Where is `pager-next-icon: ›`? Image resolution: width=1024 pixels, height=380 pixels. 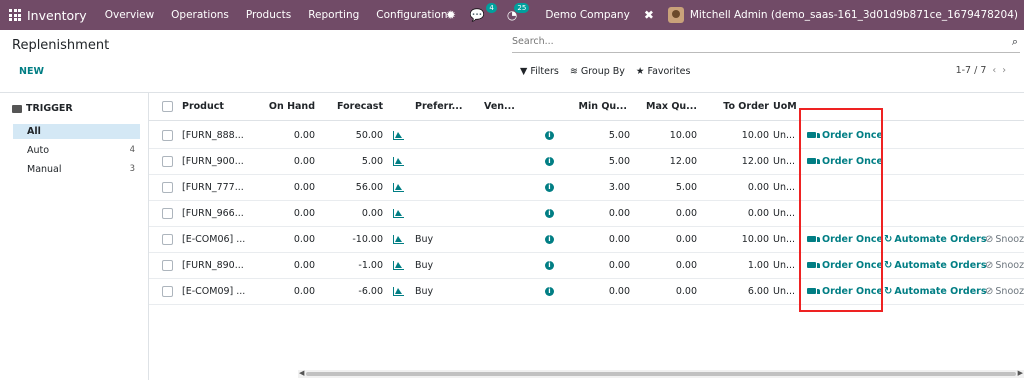
pager-next-icon: › is located at coordinates (1004, 70).